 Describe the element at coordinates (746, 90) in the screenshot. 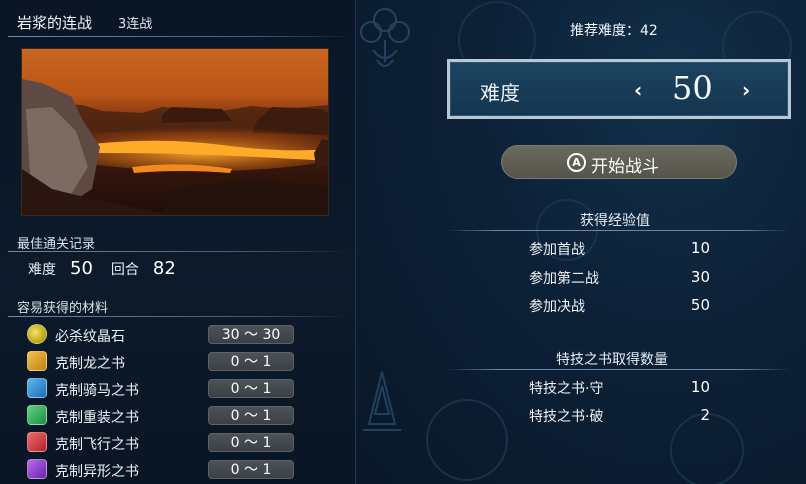

I see `increase-difficulty-arrow-icon: ›` at that location.